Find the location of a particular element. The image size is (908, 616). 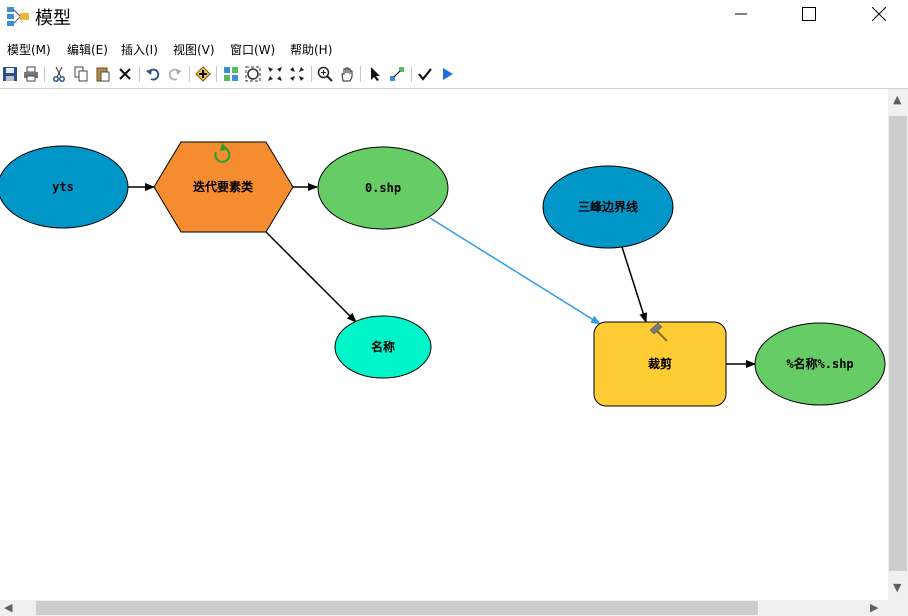

add-data-icon is located at coordinates (203, 74).